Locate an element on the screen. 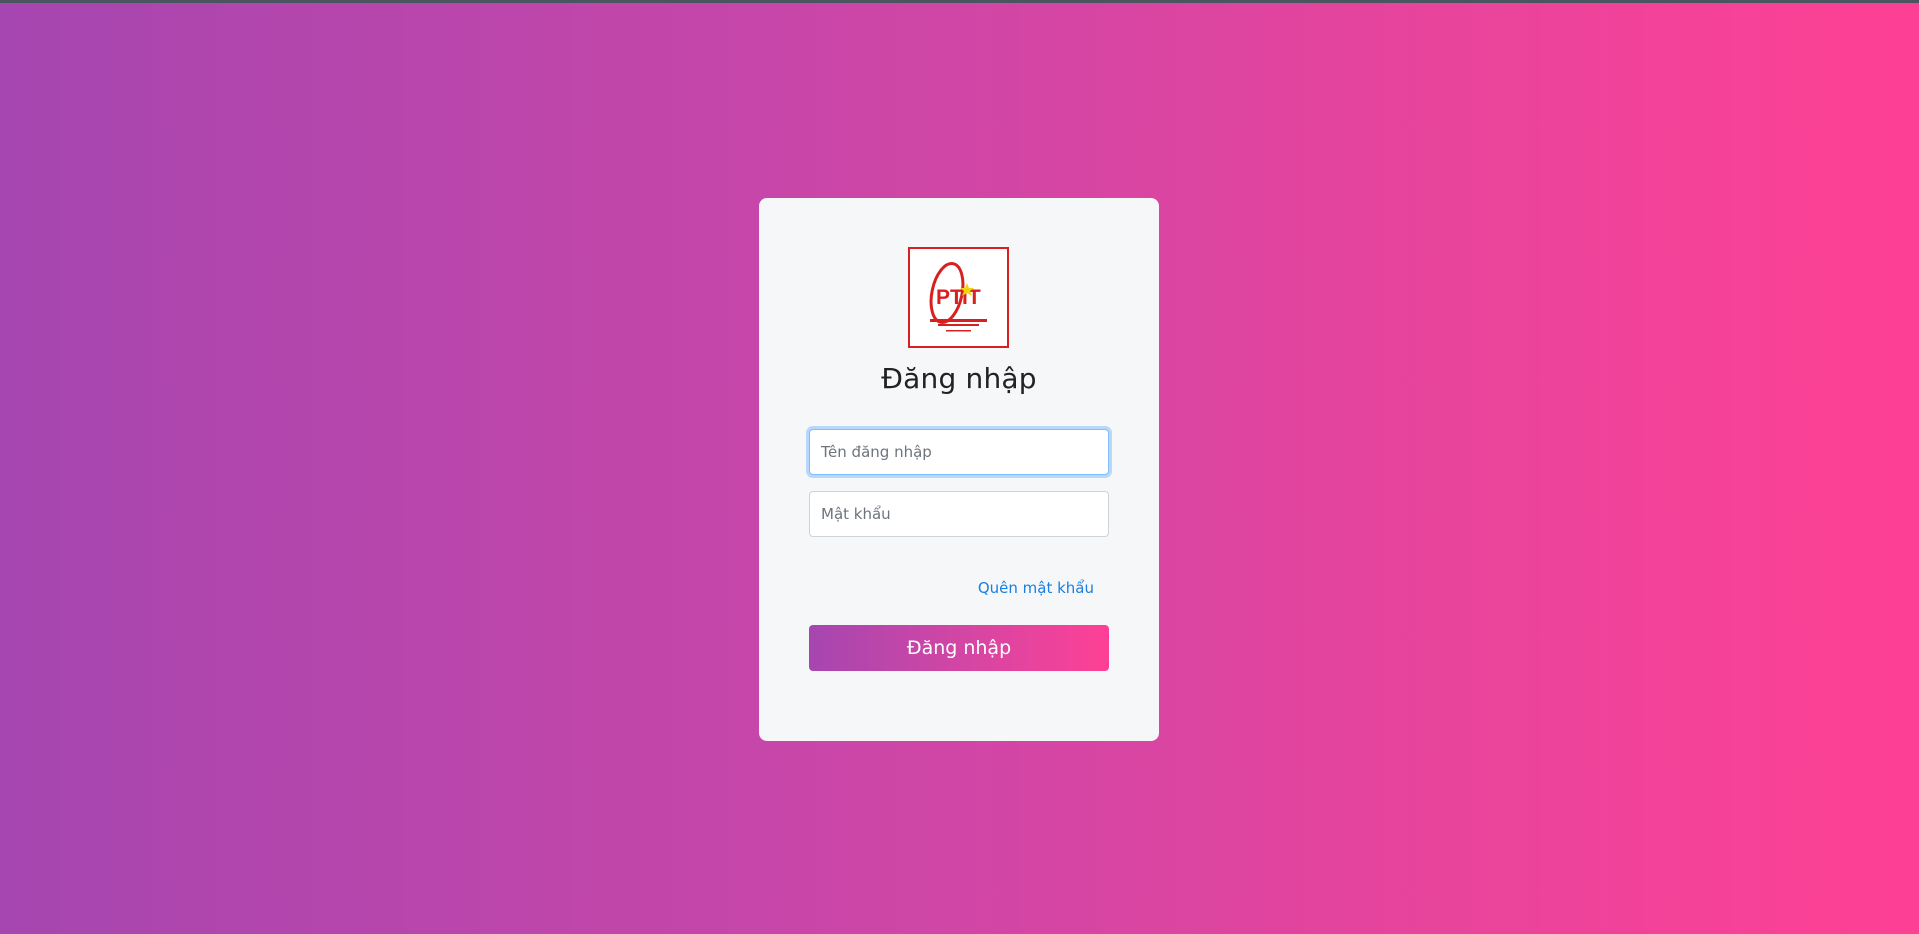 The image size is (1919, 934). username-input is located at coordinates (959, 452).